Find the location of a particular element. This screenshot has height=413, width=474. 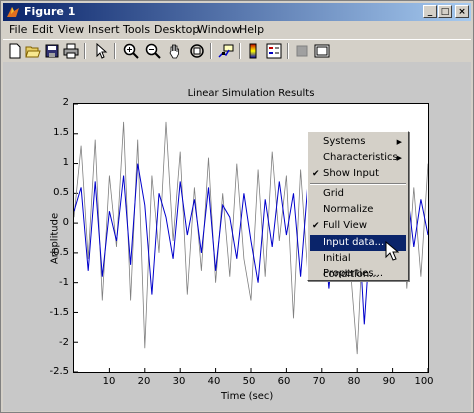

legend-icon is located at coordinates (274, 51).